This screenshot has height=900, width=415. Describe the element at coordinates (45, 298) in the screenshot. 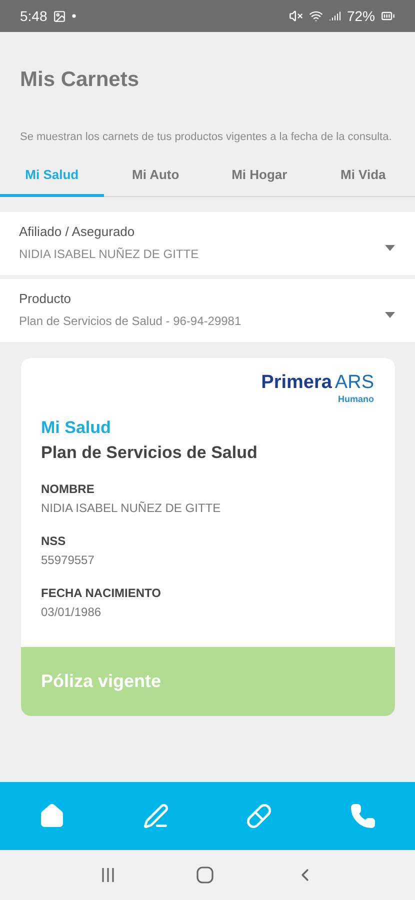

I see `dropdown-label: Producto` at that location.